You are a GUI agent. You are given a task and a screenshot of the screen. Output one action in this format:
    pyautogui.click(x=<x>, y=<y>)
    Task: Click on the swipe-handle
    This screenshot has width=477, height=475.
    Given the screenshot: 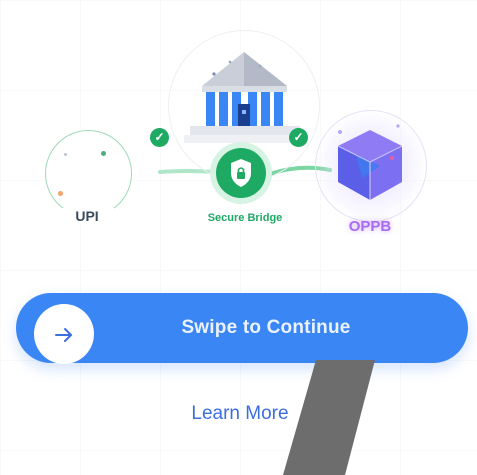 What is the action you would take?
    pyautogui.click(x=73, y=334)
    